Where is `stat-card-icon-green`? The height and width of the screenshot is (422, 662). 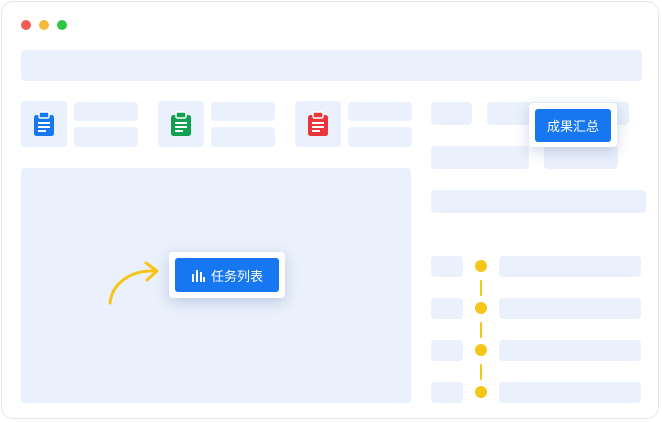
stat-card-icon-green is located at coordinates (181, 124).